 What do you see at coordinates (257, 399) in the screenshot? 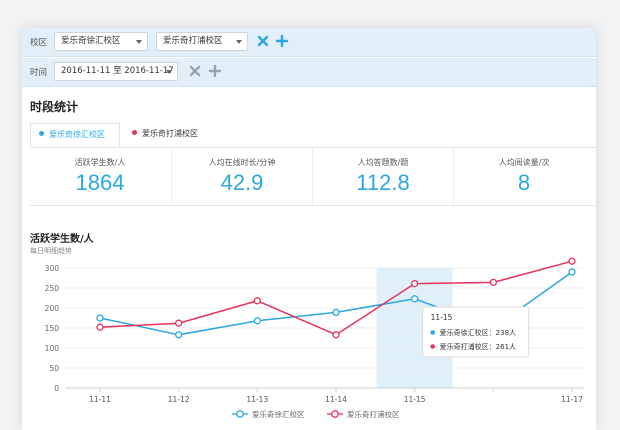
I see `x-tick-label: 11-13` at bounding box center [257, 399].